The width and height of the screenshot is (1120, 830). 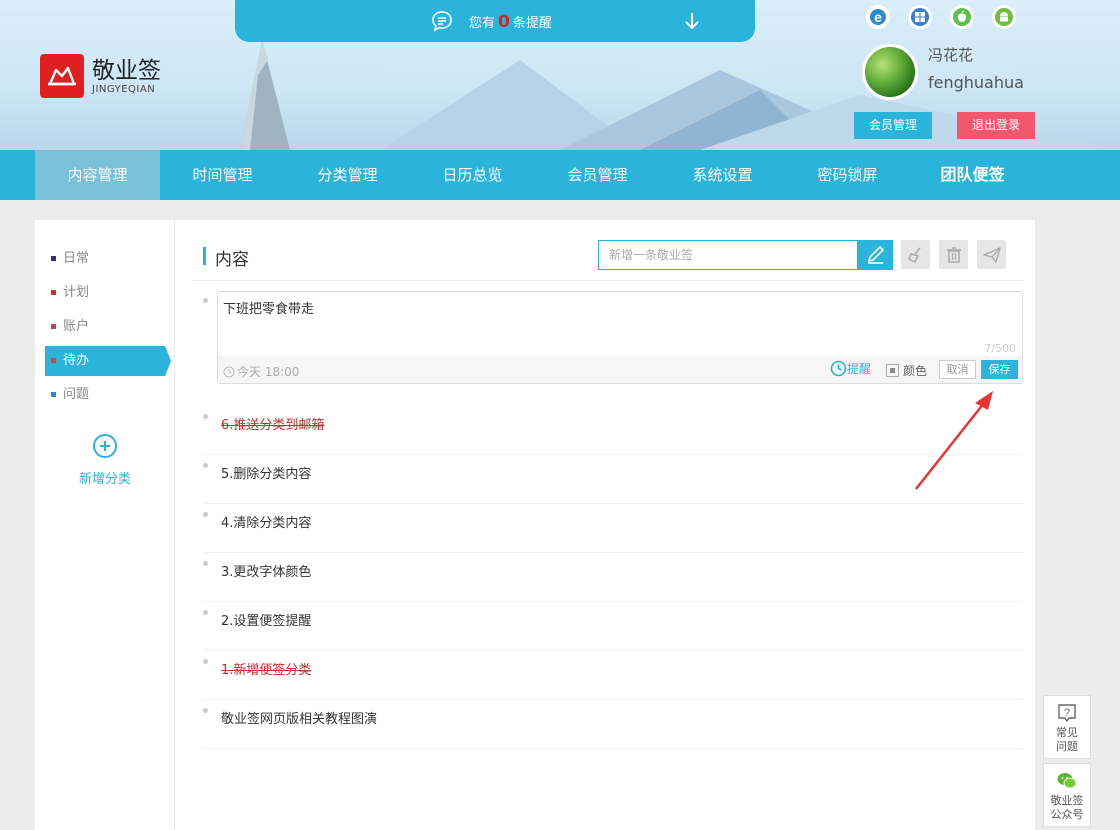 What do you see at coordinates (890, 72) in the screenshot?
I see `avatar` at bounding box center [890, 72].